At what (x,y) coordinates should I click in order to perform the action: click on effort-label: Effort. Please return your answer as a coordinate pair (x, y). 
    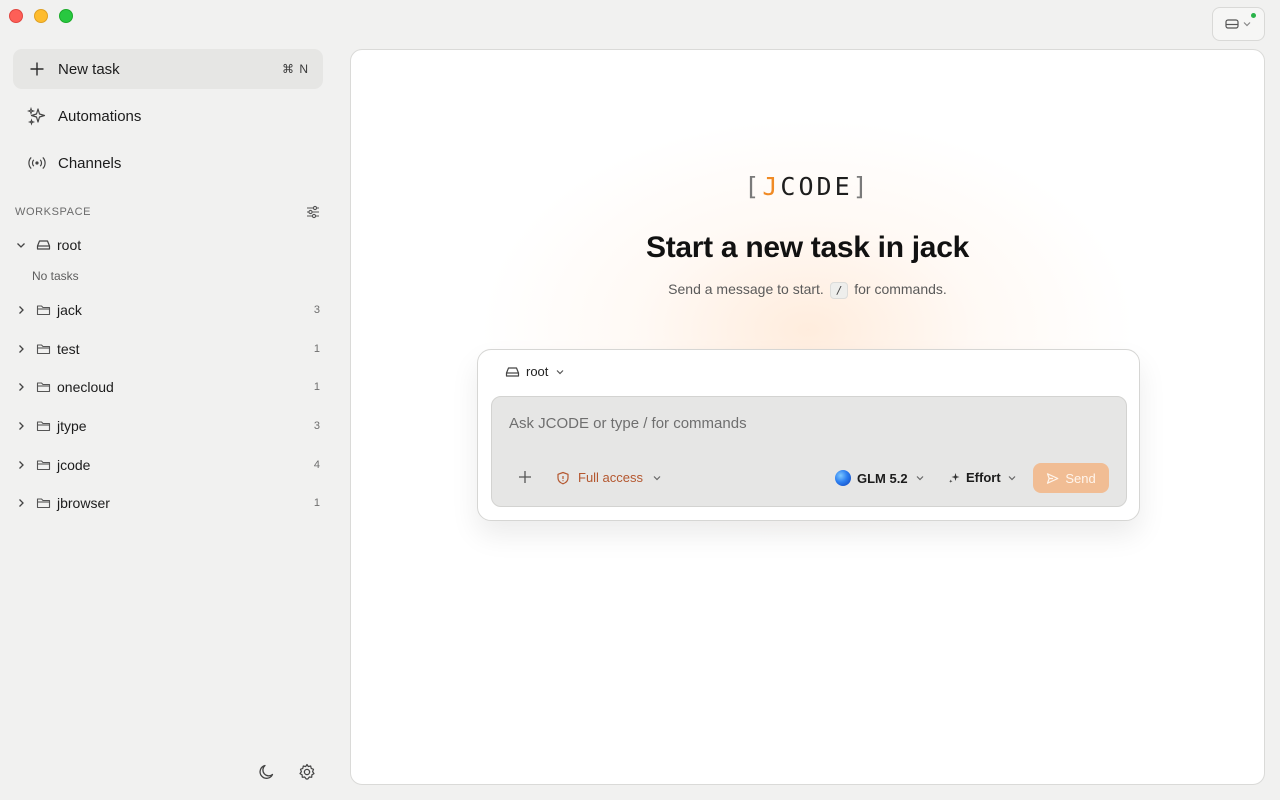
    Looking at the image, I should click on (983, 477).